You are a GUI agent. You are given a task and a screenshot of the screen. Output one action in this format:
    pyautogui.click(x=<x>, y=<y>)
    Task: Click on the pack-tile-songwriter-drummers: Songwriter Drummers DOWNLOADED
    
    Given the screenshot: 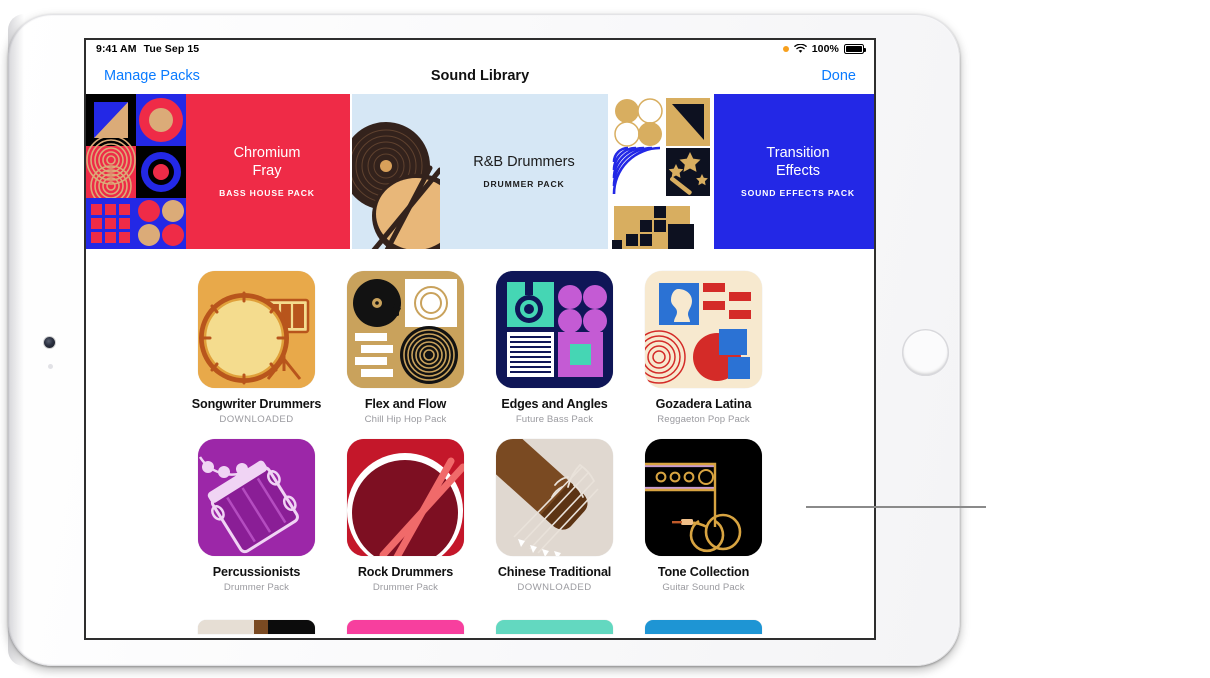 What is the action you would take?
    pyautogui.click(x=256, y=348)
    